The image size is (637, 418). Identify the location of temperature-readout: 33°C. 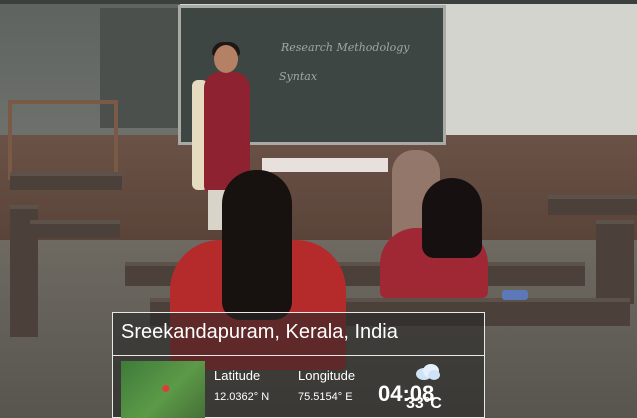
(424, 403).